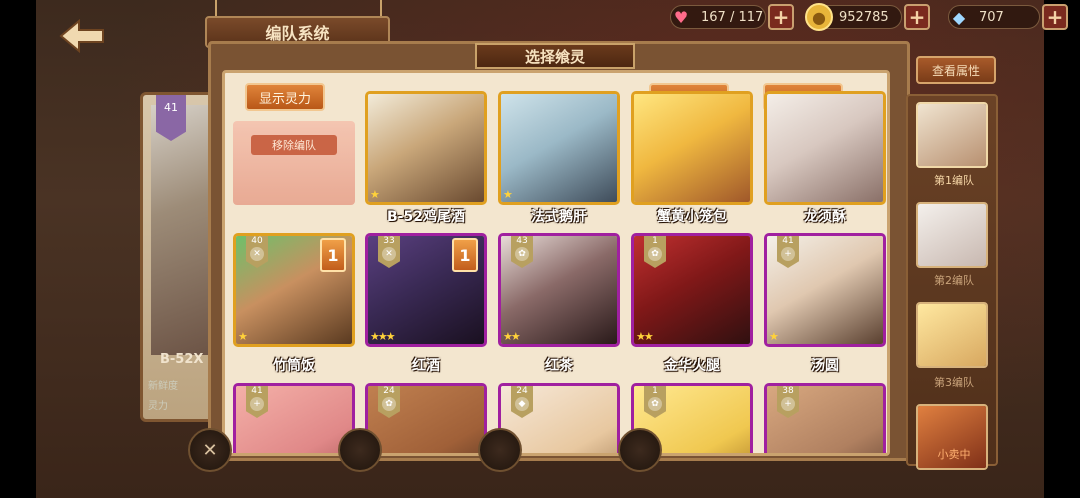 This screenshot has height=498, width=1080. I want to click on crystal-value: 707, so click(991, 17).